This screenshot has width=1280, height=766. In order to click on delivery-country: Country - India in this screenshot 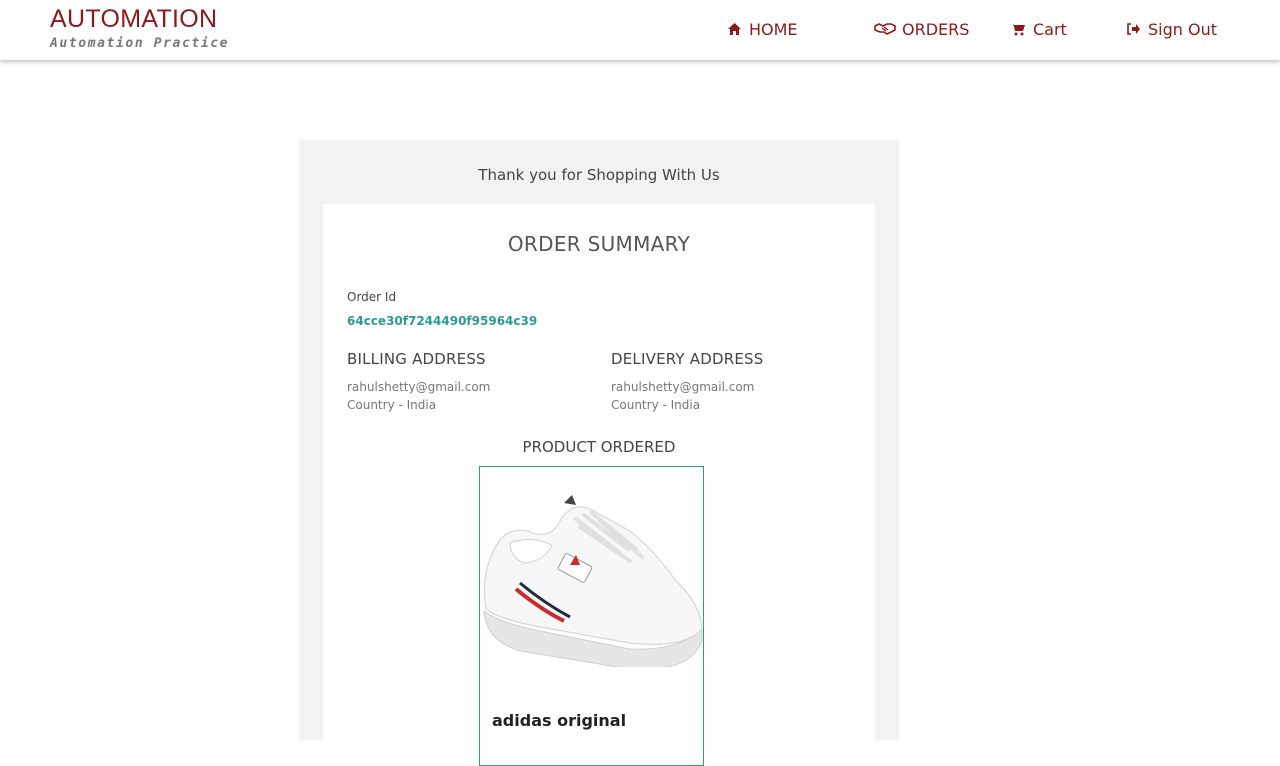, I will do `click(656, 405)`.